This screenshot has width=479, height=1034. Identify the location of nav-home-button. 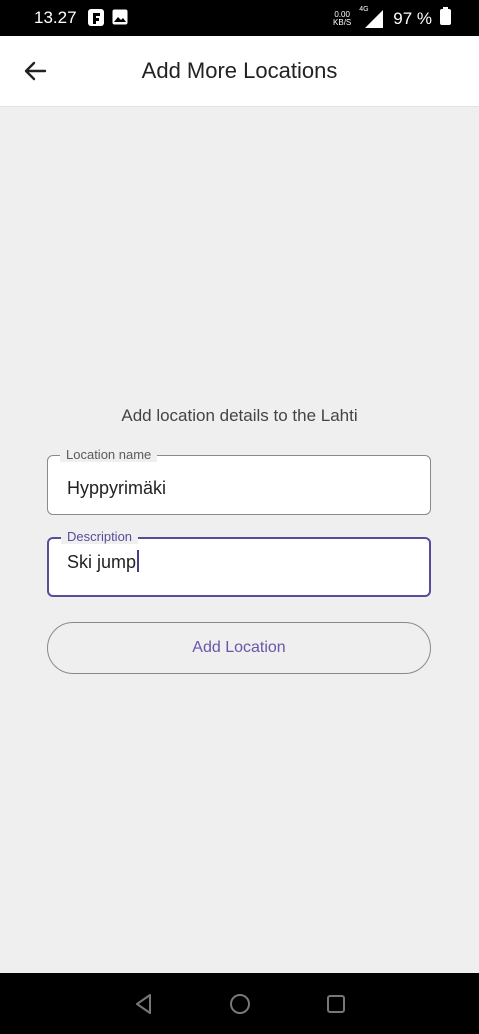
(240, 1004).